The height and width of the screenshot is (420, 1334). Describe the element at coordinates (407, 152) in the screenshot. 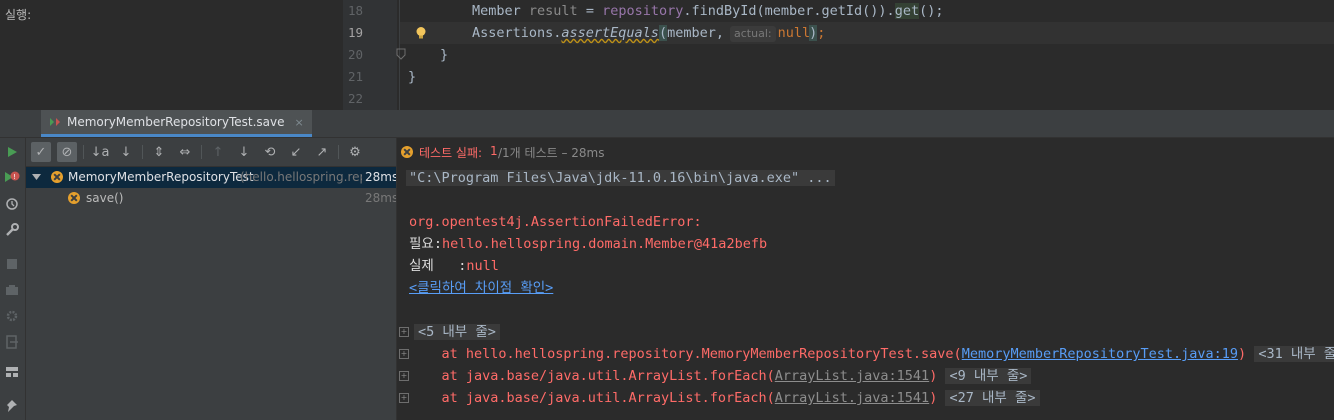

I see `status-failed-icon` at that location.